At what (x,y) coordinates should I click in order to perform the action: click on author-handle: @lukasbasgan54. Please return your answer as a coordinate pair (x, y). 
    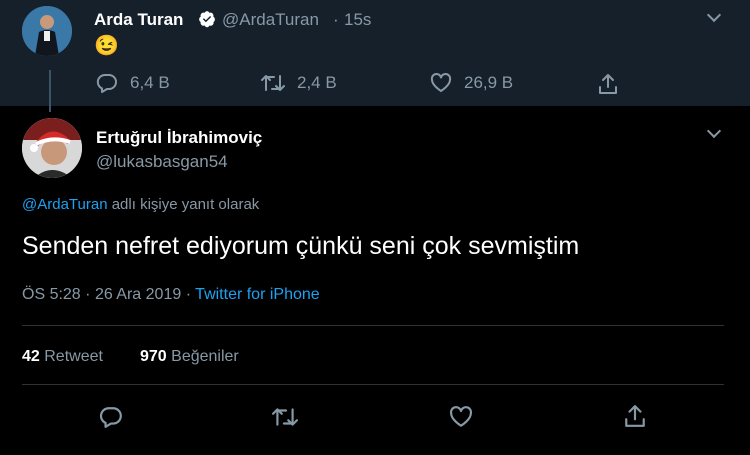
    Looking at the image, I should click on (162, 162).